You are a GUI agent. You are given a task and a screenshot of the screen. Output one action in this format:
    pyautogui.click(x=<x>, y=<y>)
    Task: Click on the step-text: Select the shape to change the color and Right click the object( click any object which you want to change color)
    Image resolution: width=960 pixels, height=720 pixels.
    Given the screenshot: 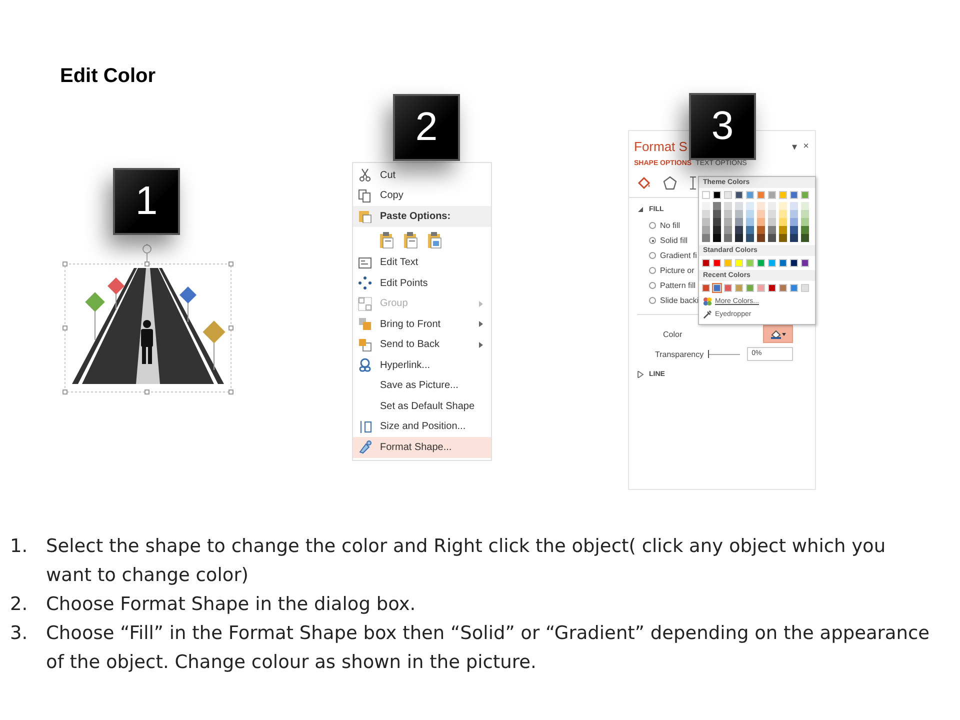 What is the action you would take?
    pyautogui.click(x=466, y=561)
    